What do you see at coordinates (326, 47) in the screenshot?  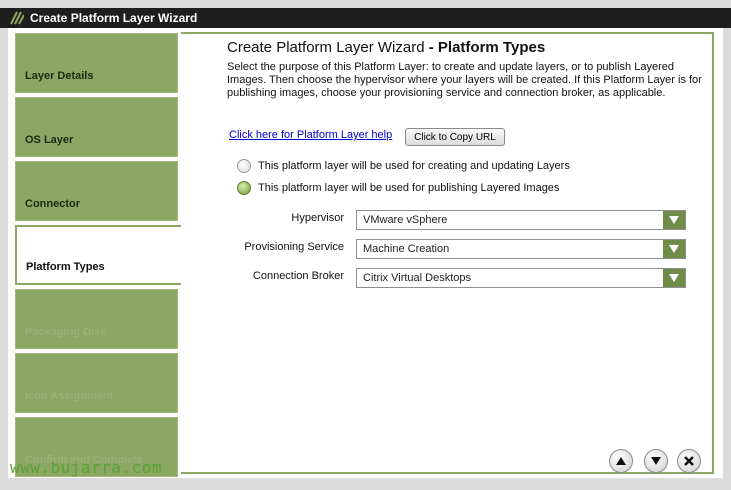 I see `page-title-prefix: Create Platform Layer Wizard` at bounding box center [326, 47].